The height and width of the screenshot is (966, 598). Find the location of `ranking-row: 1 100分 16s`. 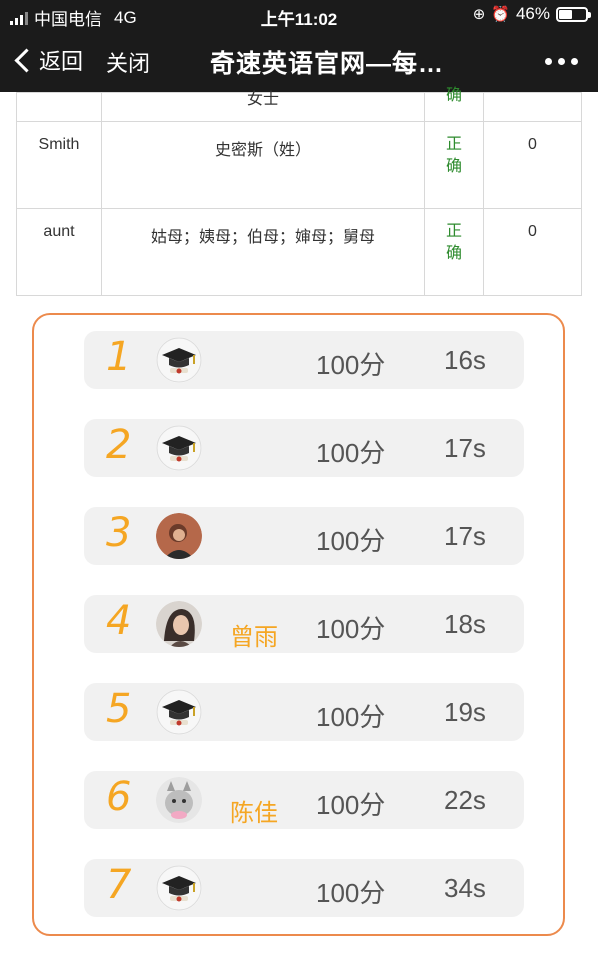

ranking-row: 1 100分 16s is located at coordinates (304, 360).